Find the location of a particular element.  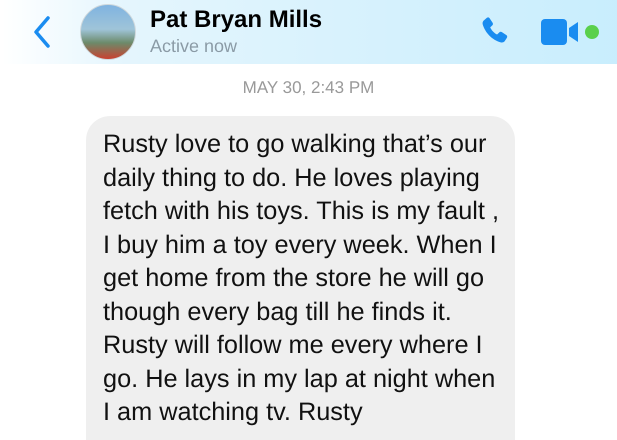

timestamp: MAY 30, 2:43 PM is located at coordinates (309, 88).